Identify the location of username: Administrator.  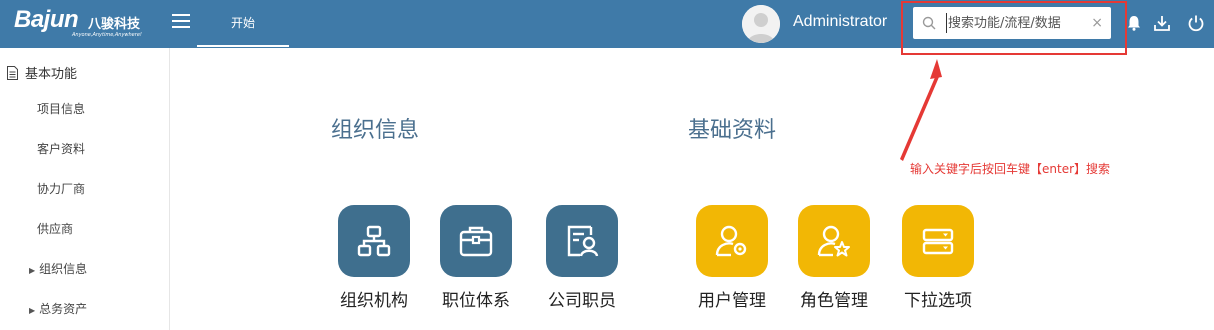
(840, 22).